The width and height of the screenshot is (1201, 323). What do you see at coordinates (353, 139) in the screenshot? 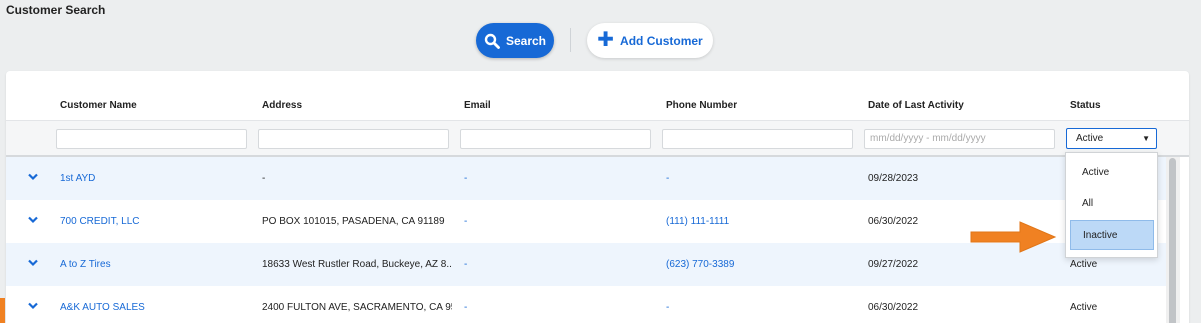
I see `address-filter-input` at bounding box center [353, 139].